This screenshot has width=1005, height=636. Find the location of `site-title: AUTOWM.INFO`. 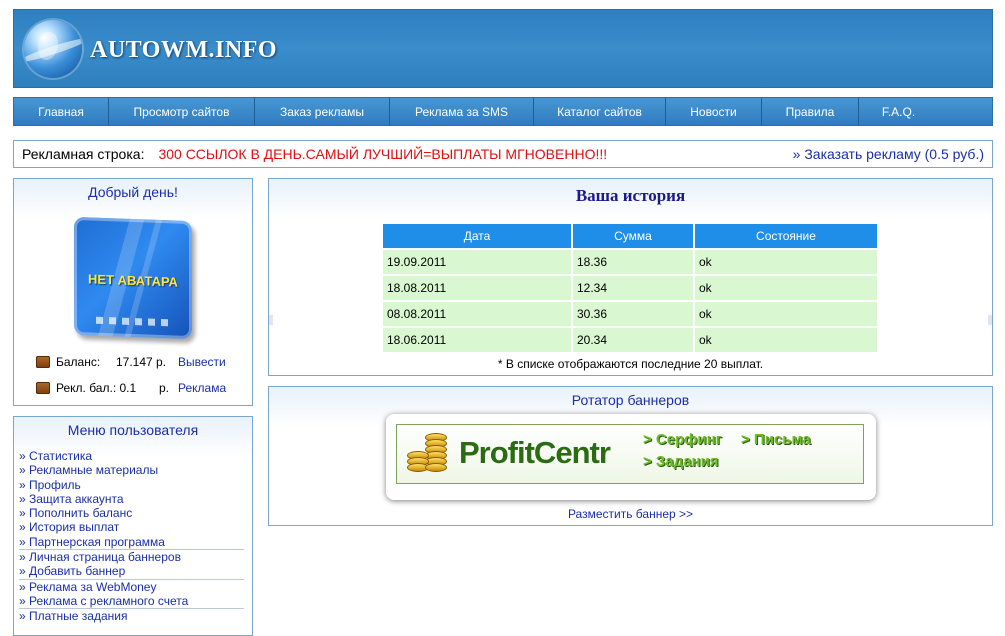

site-title: AUTOWM.INFO is located at coordinates (183, 50).